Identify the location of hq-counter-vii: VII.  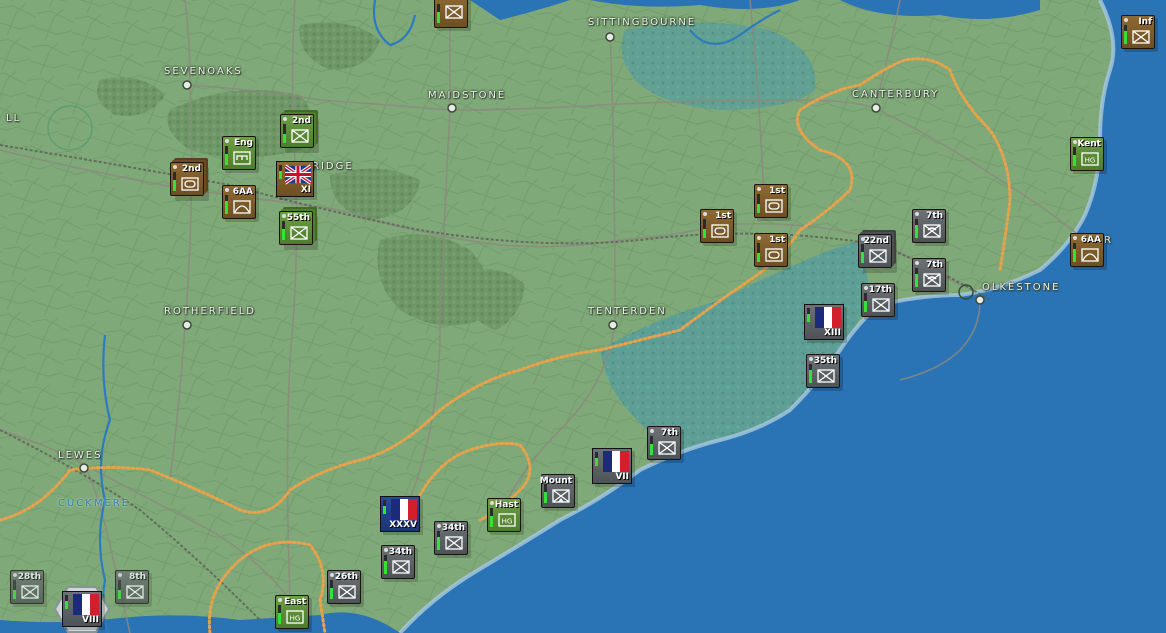
(612, 466).